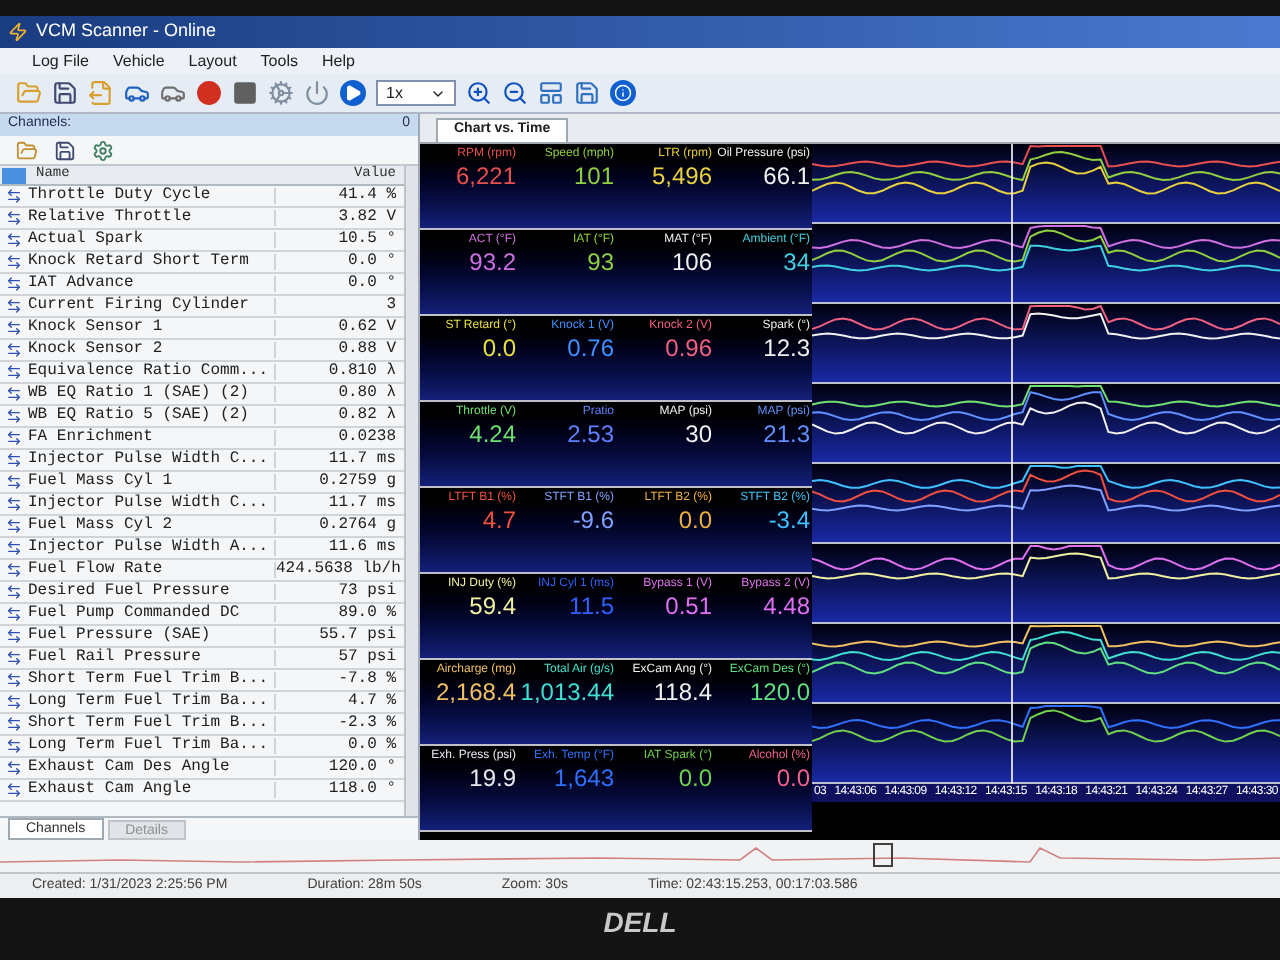  Describe the element at coordinates (688, 606) in the screenshot. I see `gauge-value: 0.51` at that location.